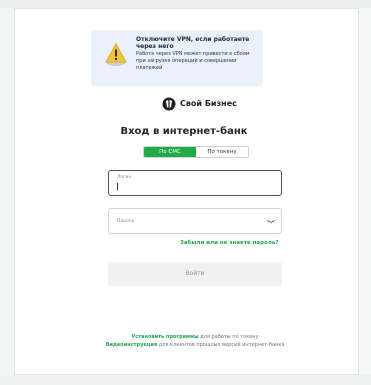  What do you see at coordinates (229, 243) in the screenshot?
I see `forgot-password-link: Забыли или не знаете пароль?` at bounding box center [229, 243].